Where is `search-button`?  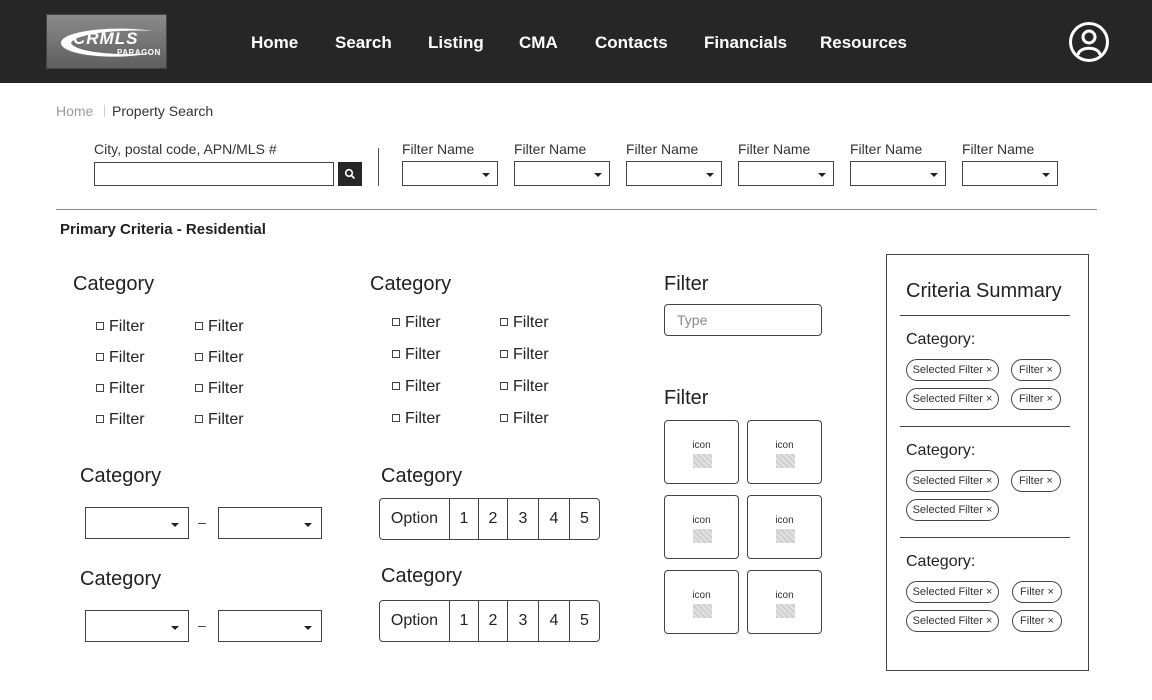 search-button is located at coordinates (350, 174).